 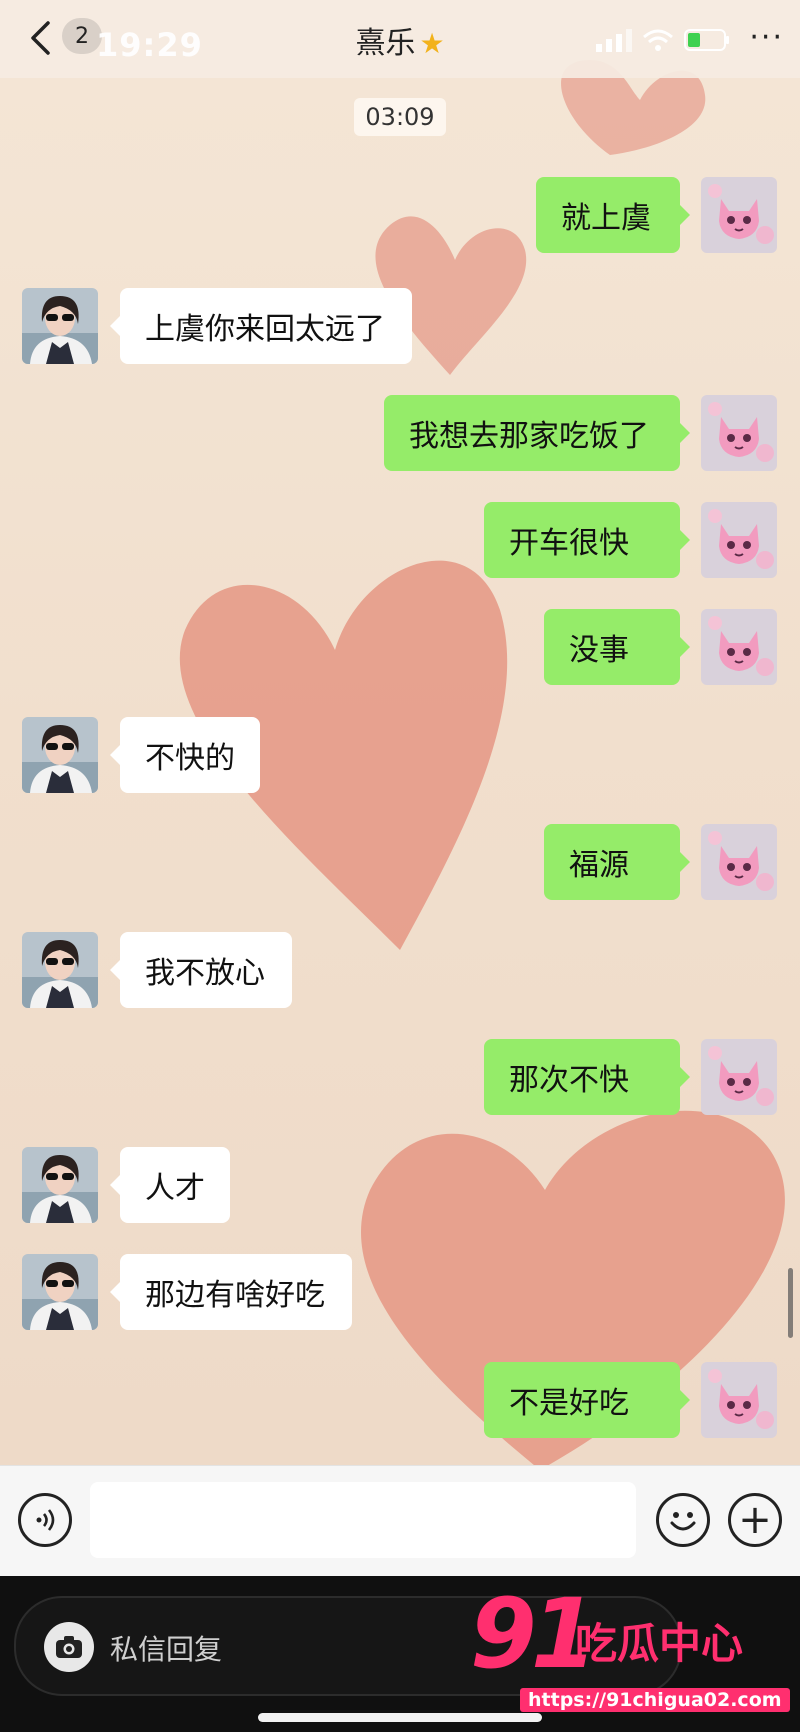 I want to click on received-message: 上虞你来回太远了, so click(x=400, y=326).